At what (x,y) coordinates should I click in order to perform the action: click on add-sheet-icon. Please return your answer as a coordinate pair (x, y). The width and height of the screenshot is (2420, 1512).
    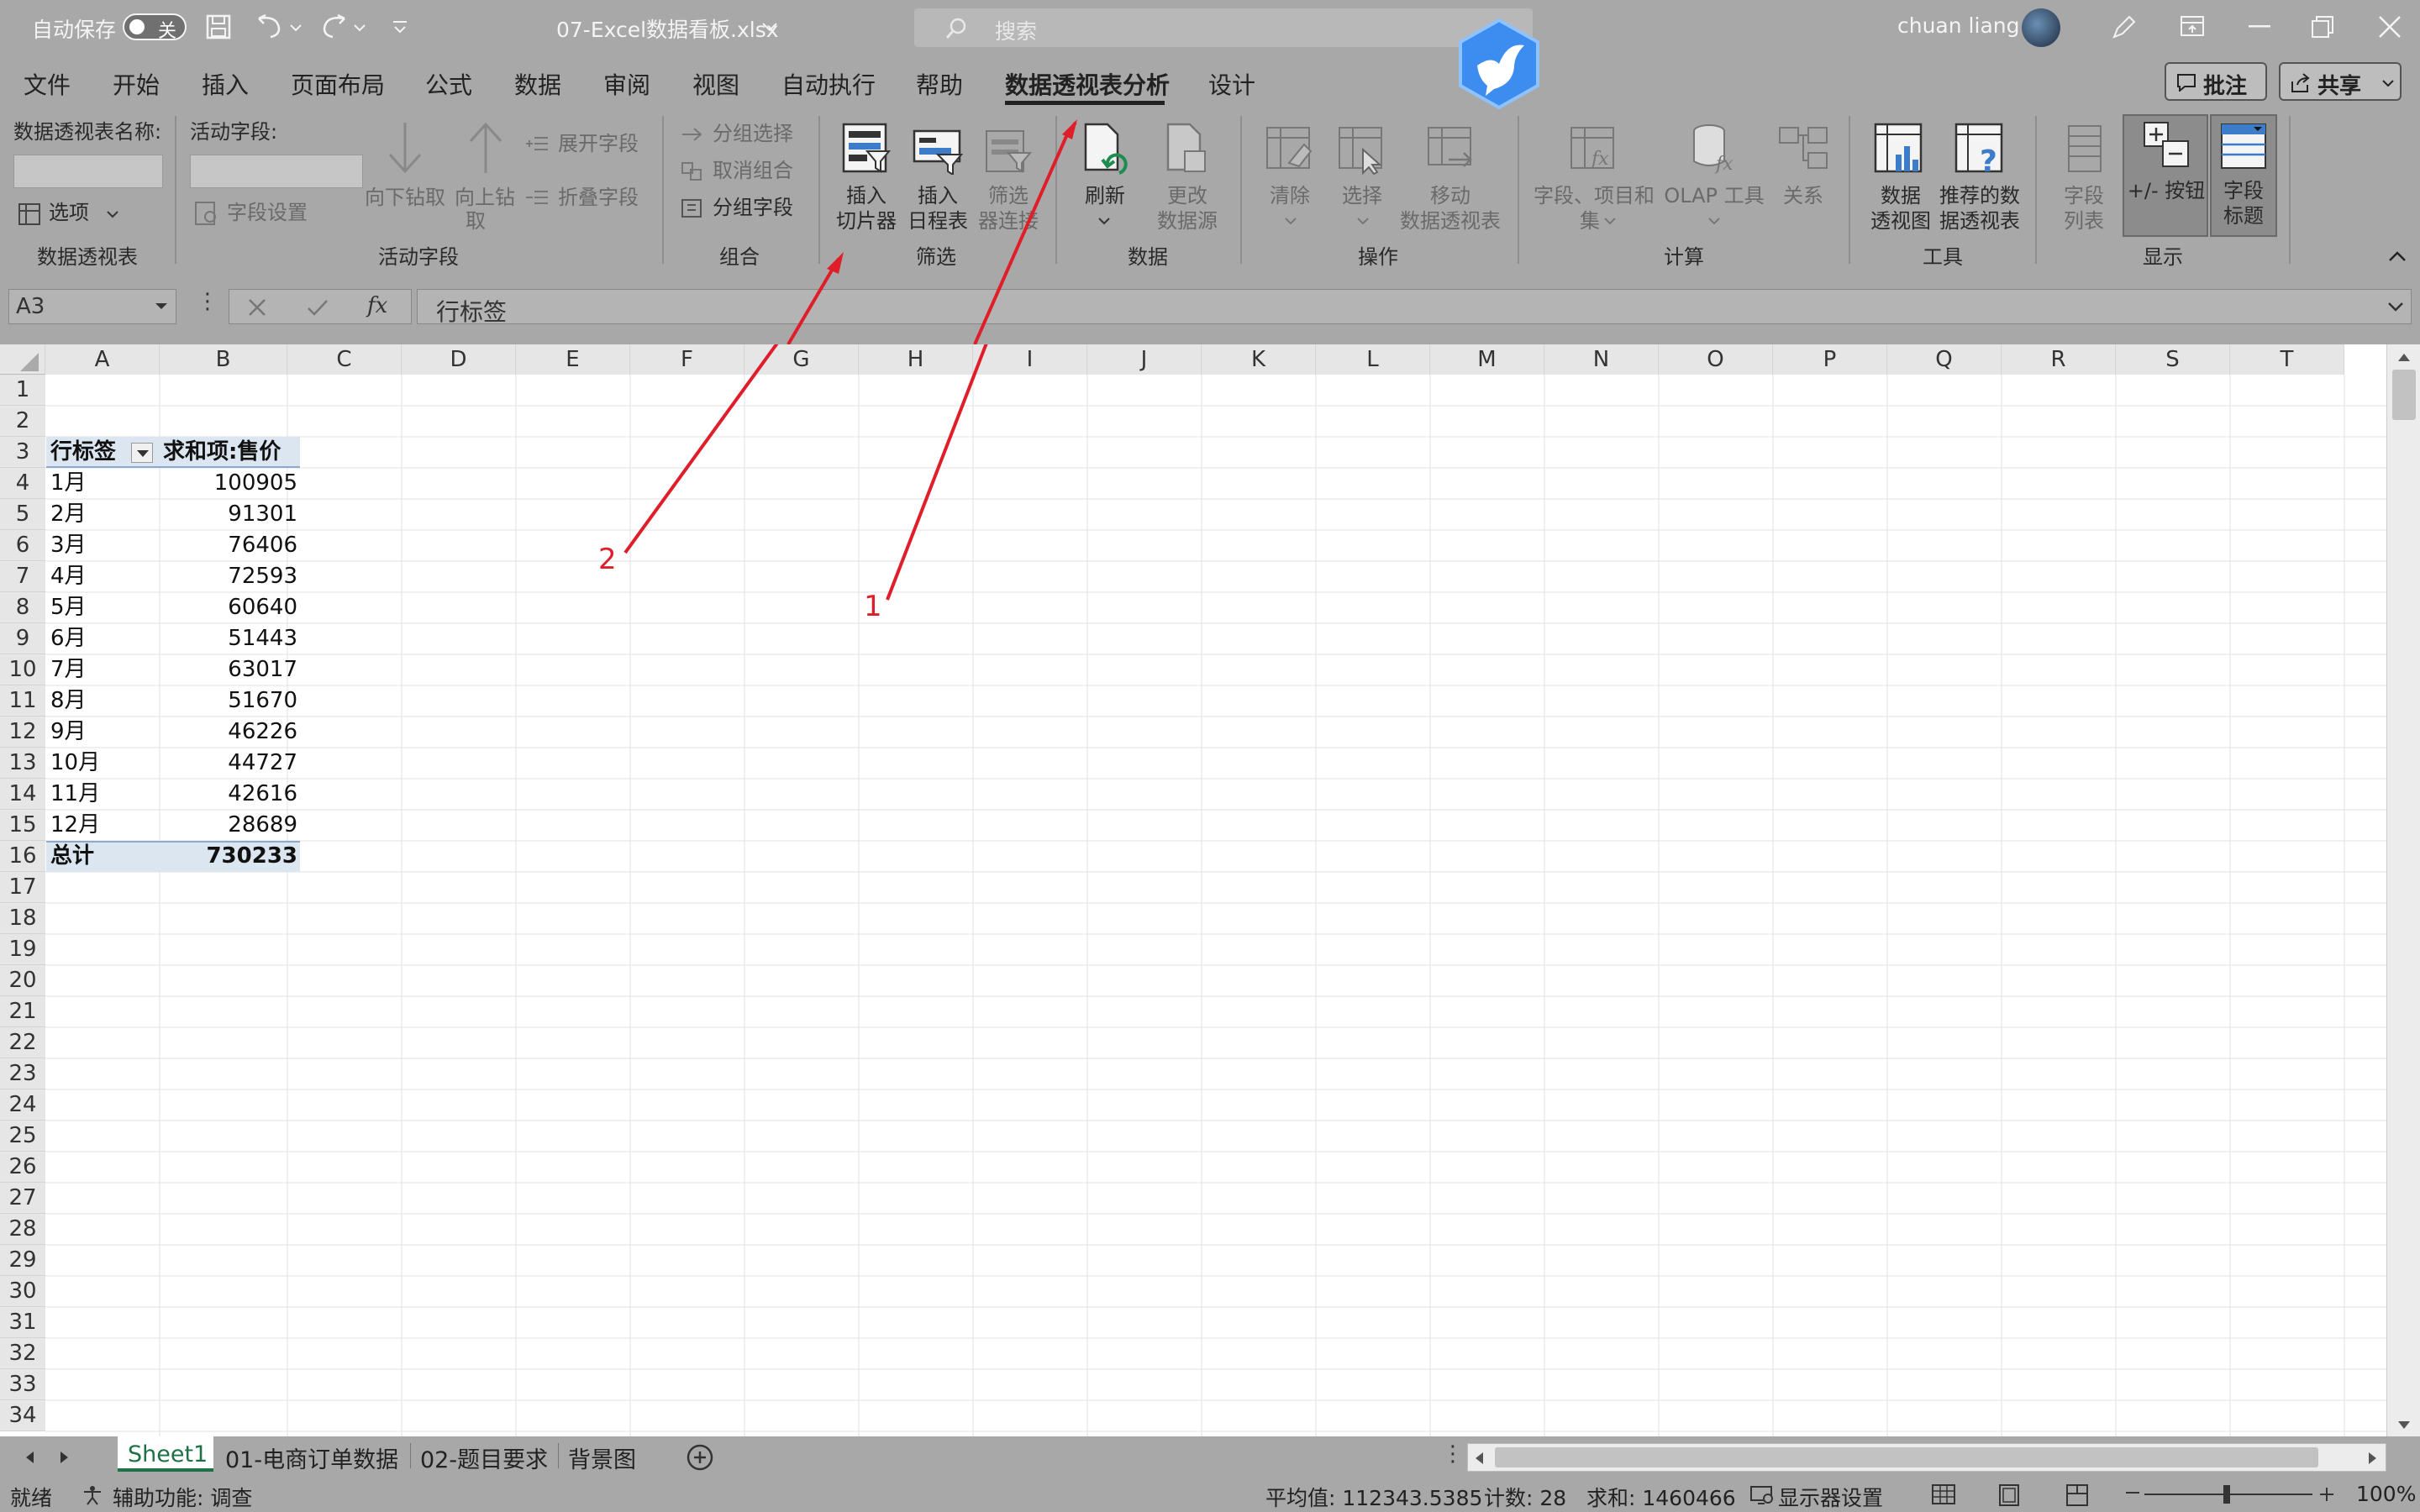
    Looking at the image, I should click on (700, 1457).